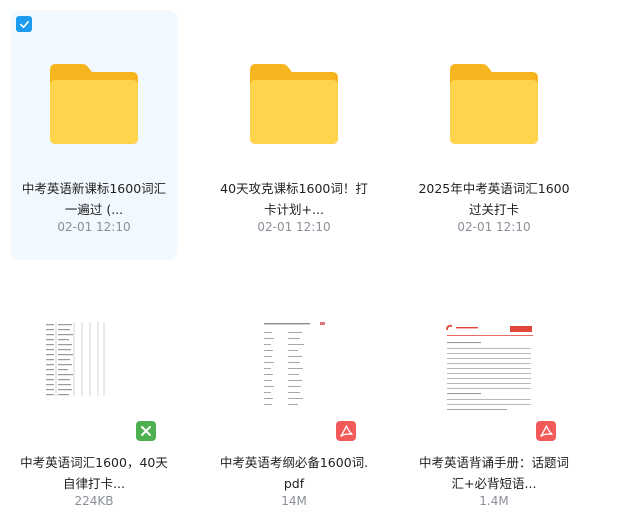 The height and width of the screenshot is (520, 619). What do you see at coordinates (494, 199) in the screenshot?
I see `file-name: 2025年中考英语词汇1600 过关打卡` at bounding box center [494, 199].